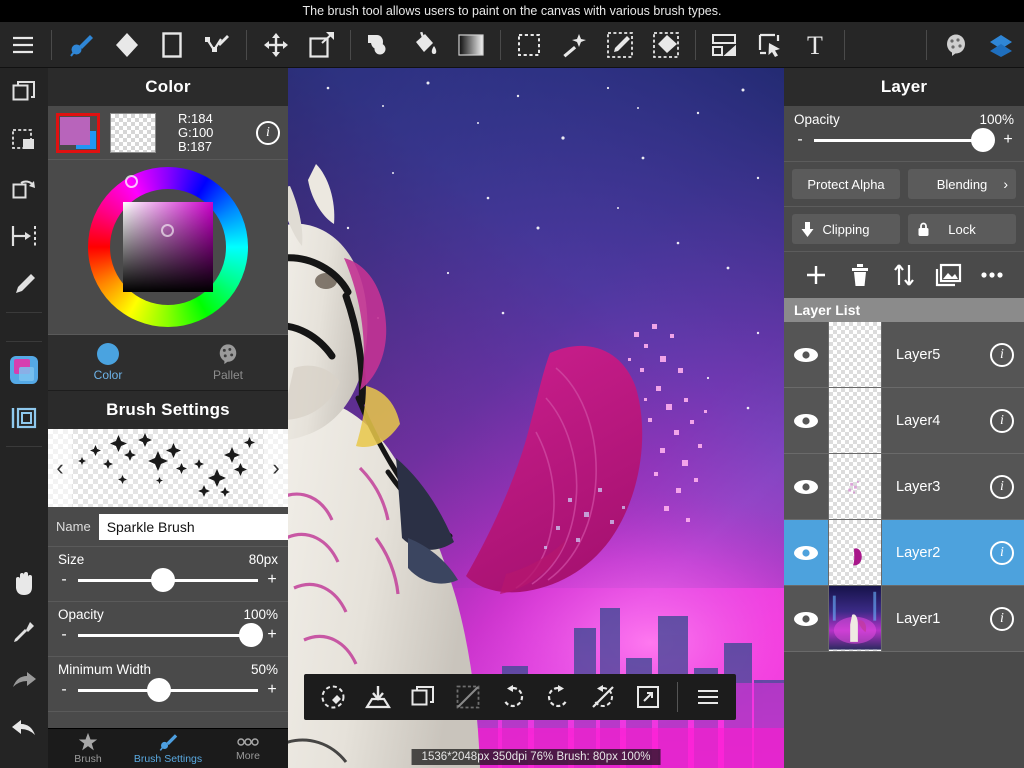 This screenshot has width=1024, height=768. Describe the element at coordinates (904, 275) in the screenshot. I see `reorder-layer-icon` at that location.